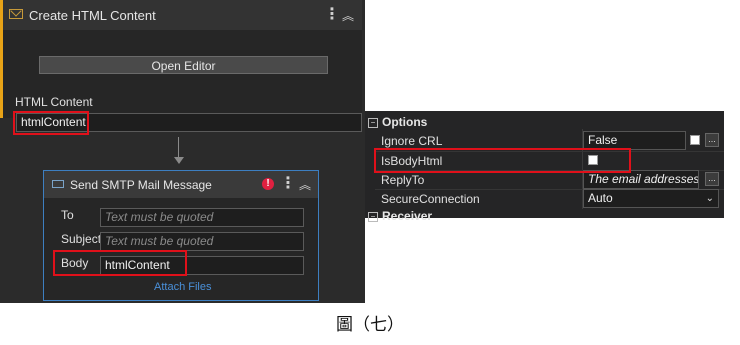 The width and height of the screenshot is (740, 345). What do you see at coordinates (407, 216) in the screenshot?
I see `section-label: Receiver` at bounding box center [407, 216].